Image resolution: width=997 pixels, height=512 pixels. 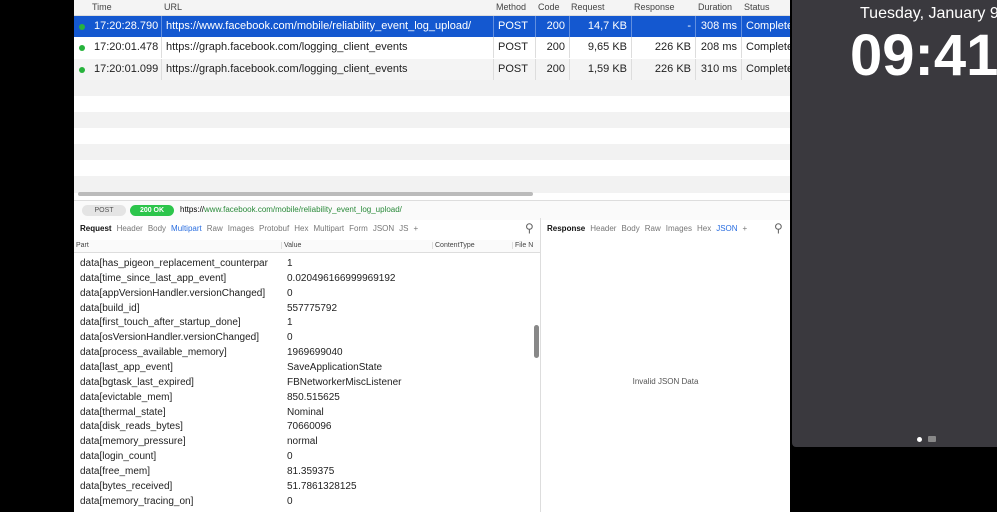 I want to click on col-request: Request, so click(x=588, y=7).